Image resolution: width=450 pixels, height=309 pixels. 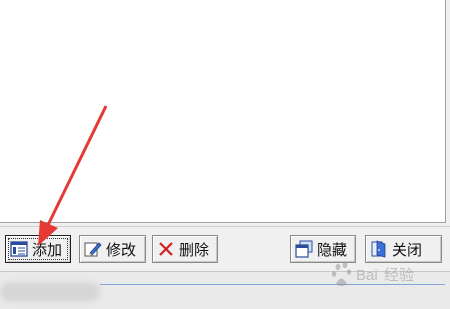 What do you see at coordinates (166, 249) in the screenshot?
I see `x-icon` at bounding box center [166, 249].